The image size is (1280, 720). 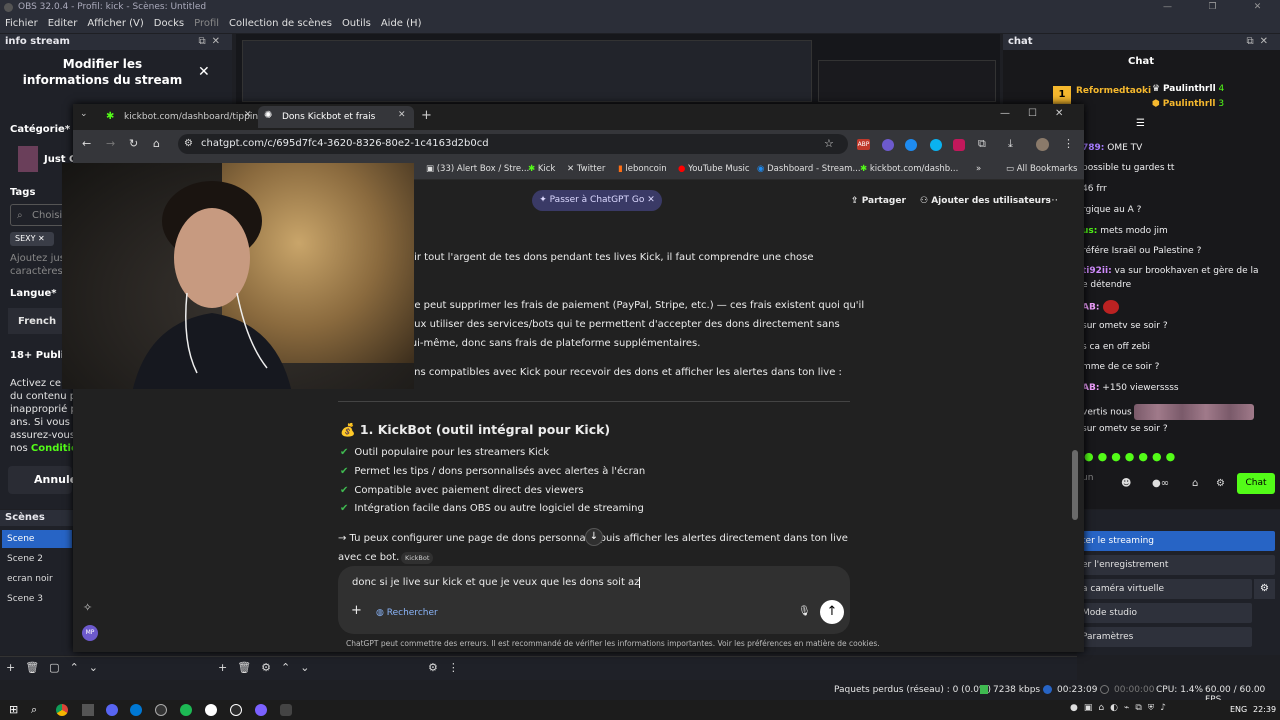 What do you see at coordinates (1042, 144) in the screenshot?
I see `profile-avatar` at bounding box center [1042, 144].